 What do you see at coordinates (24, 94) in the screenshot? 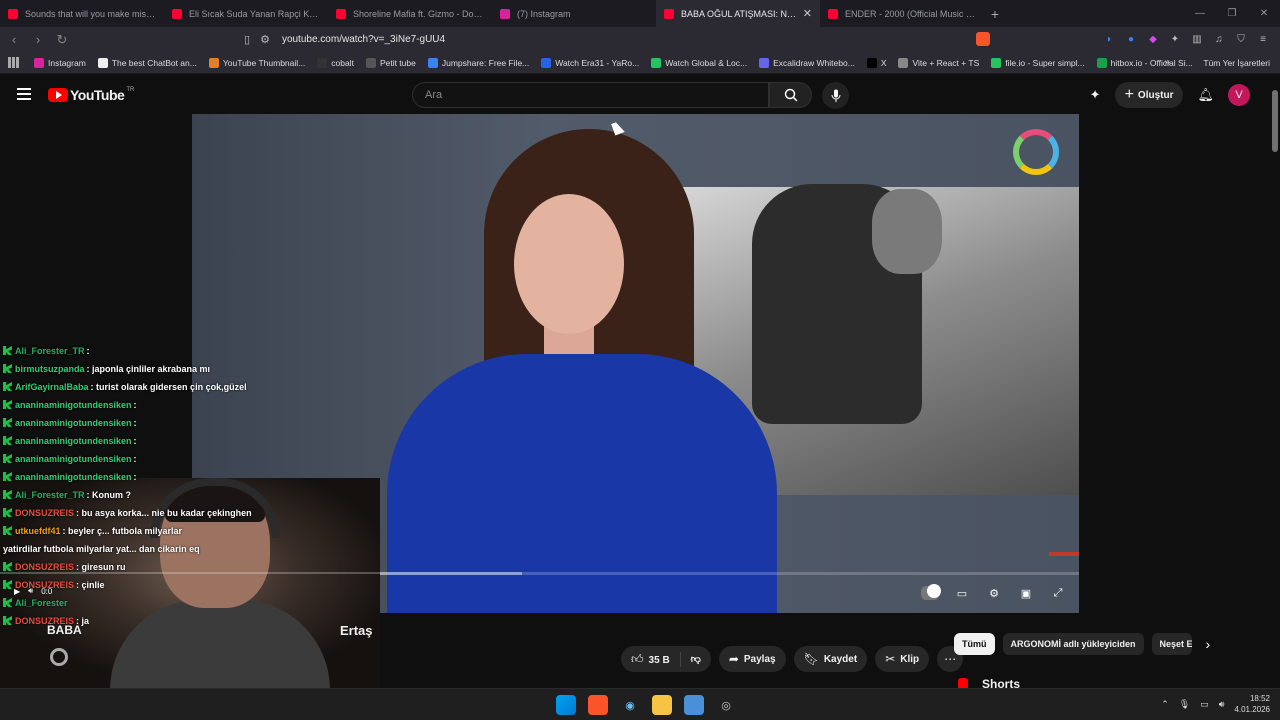
I see `hamburger-menu-icon` at bounding box center [24, 94].